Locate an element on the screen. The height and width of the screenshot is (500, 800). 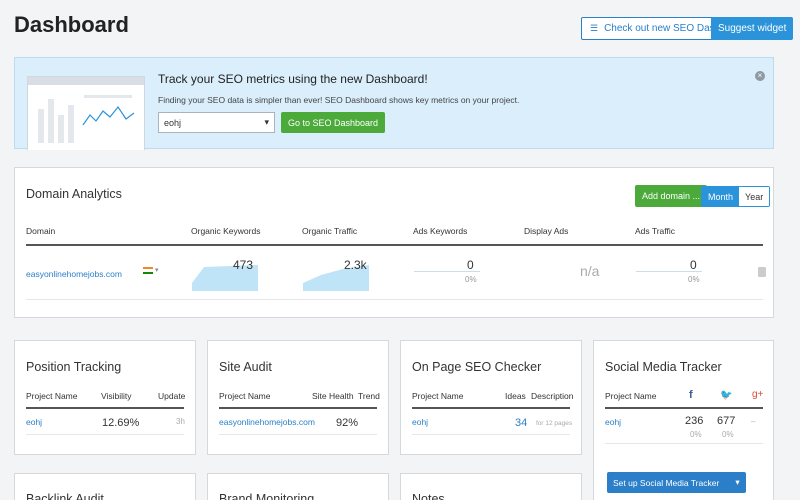
ads-traffic-pct: 0% is located at coordinates (694, 279).